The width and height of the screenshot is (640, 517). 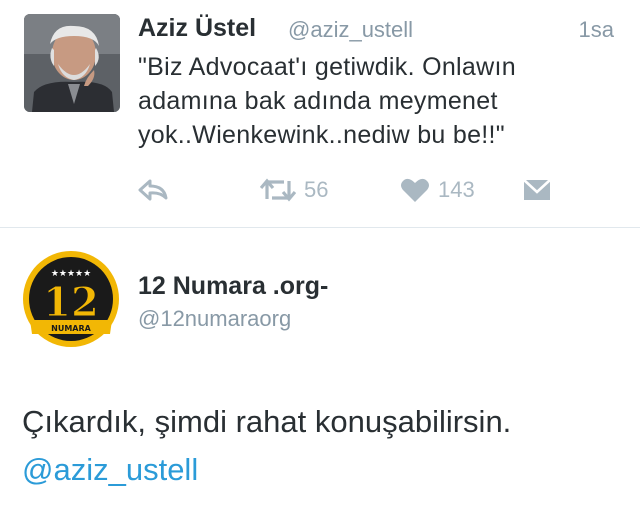 I want to click on reply-avatar: ★★★★★ 12 NUMARA, so click(x=71, y=299).